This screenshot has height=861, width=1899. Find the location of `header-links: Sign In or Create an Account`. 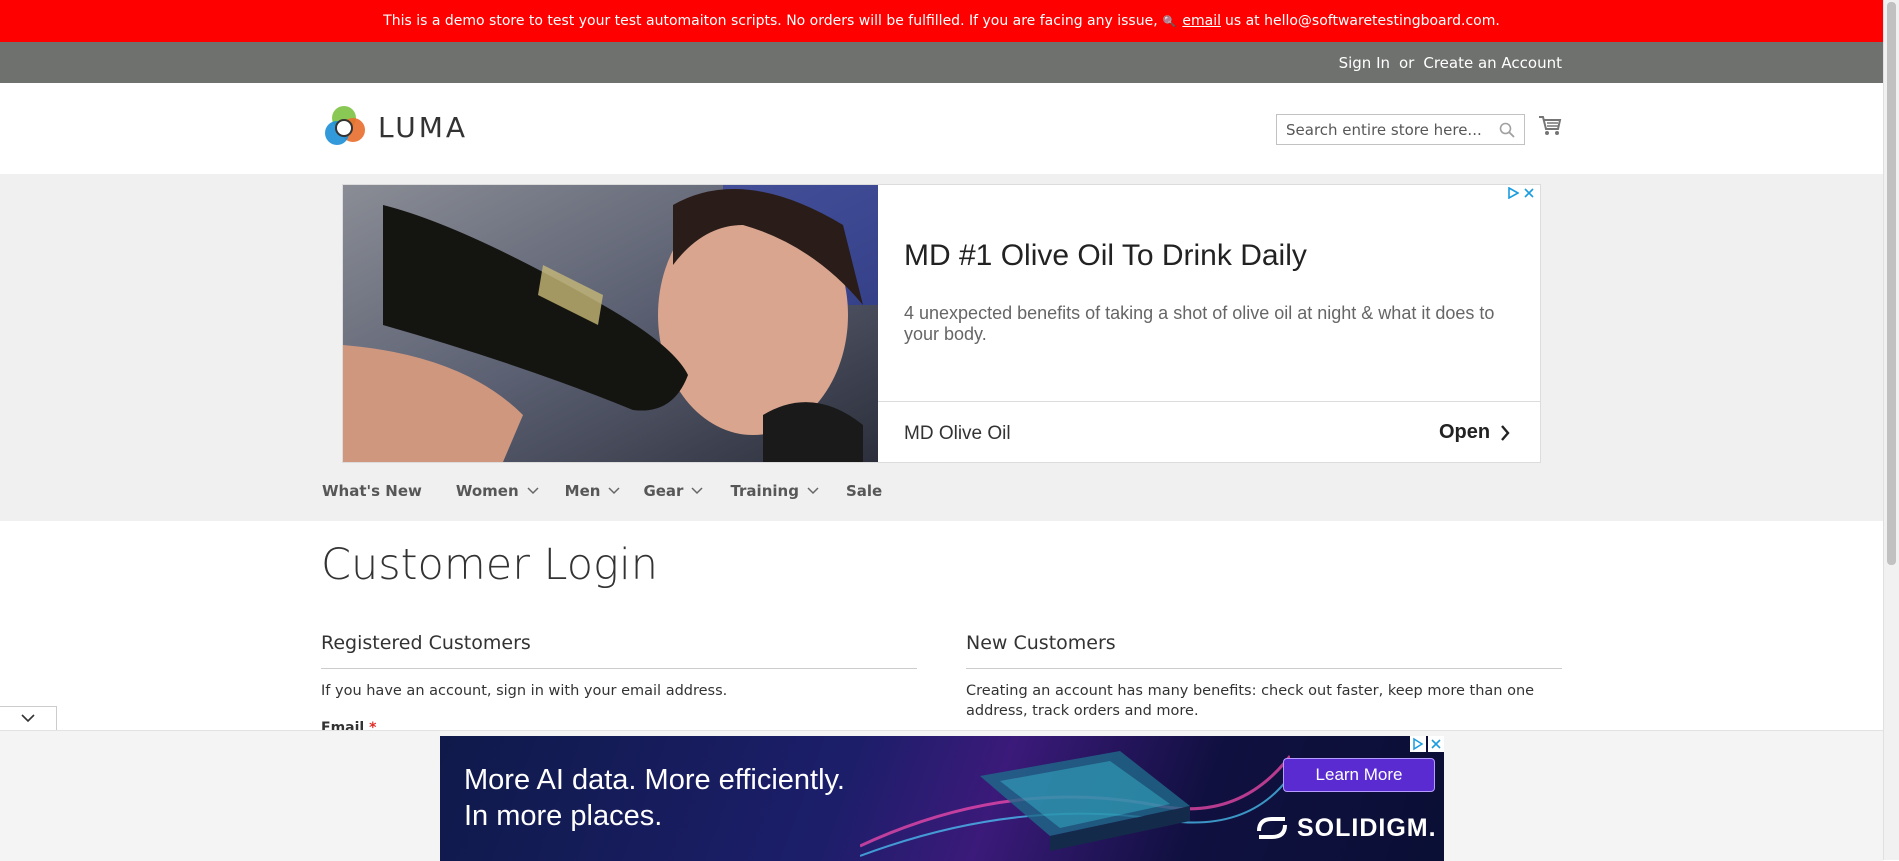

header-links: Sign In or Create an Account is located at coordinates (1450, 62).